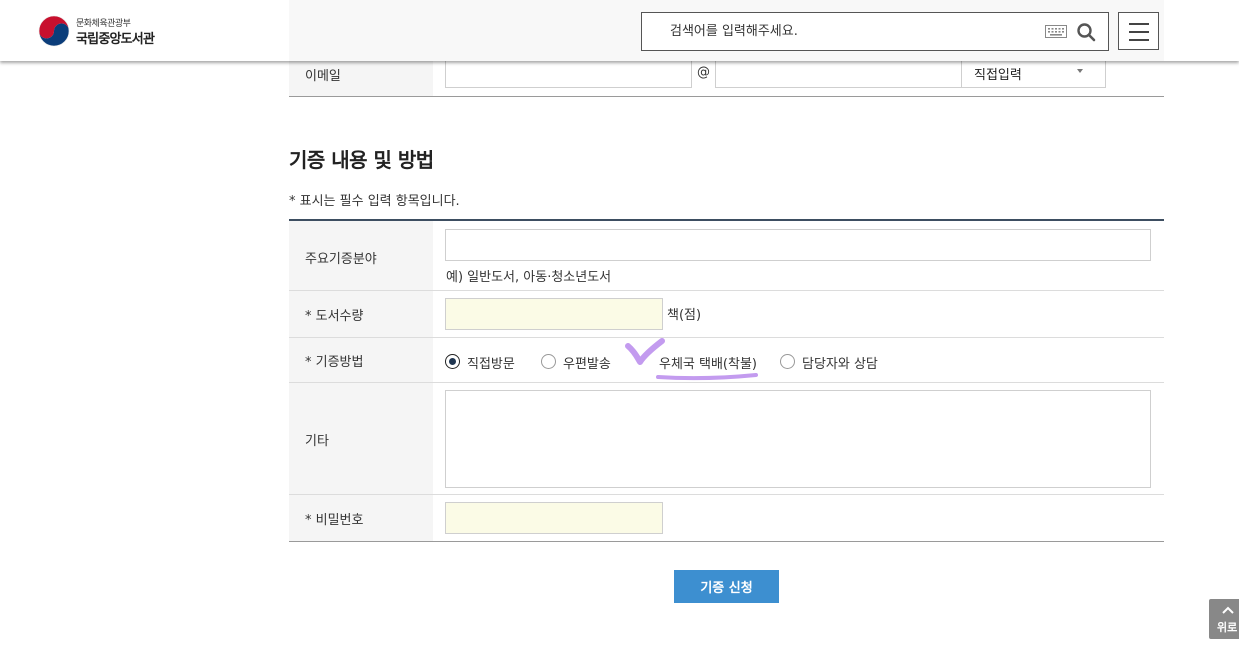 The image size is (1239, 655). I want to click on email-domain-select: 직접입력, so click(1033, 74).